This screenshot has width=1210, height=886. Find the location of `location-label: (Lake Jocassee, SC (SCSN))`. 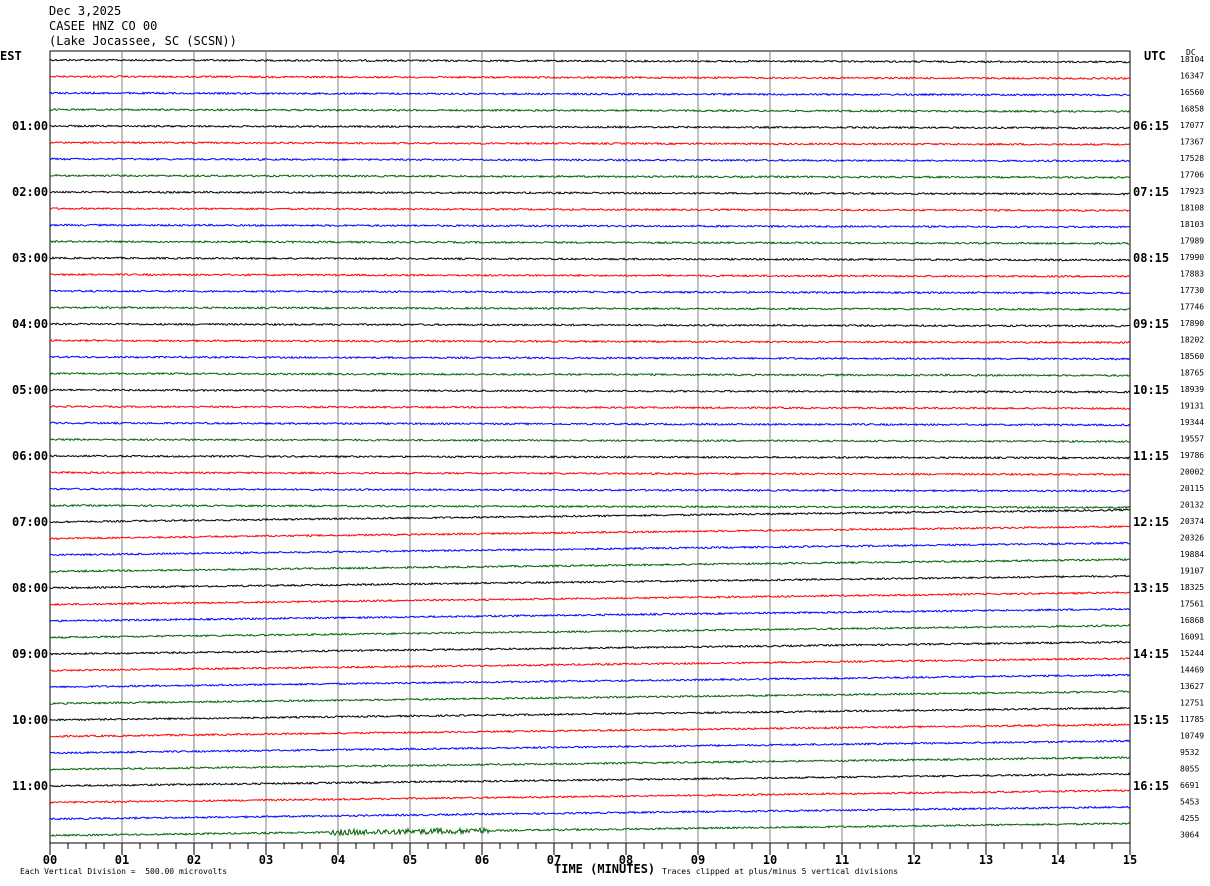

location-label: (Lake Jocassee, SC (SCSN)) is located at coordinates (143, 41).